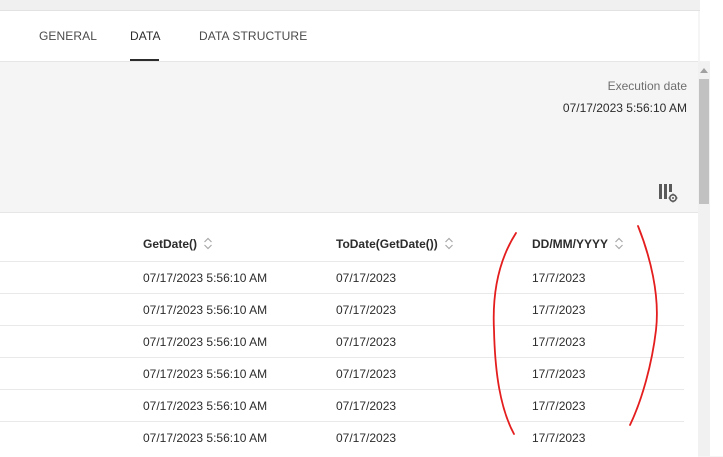  What do you see at coordinates (253, 36) in the screenshot?
I see `tab-data-structure: DATA STRUCTURE` at bounding box center [253, 36].